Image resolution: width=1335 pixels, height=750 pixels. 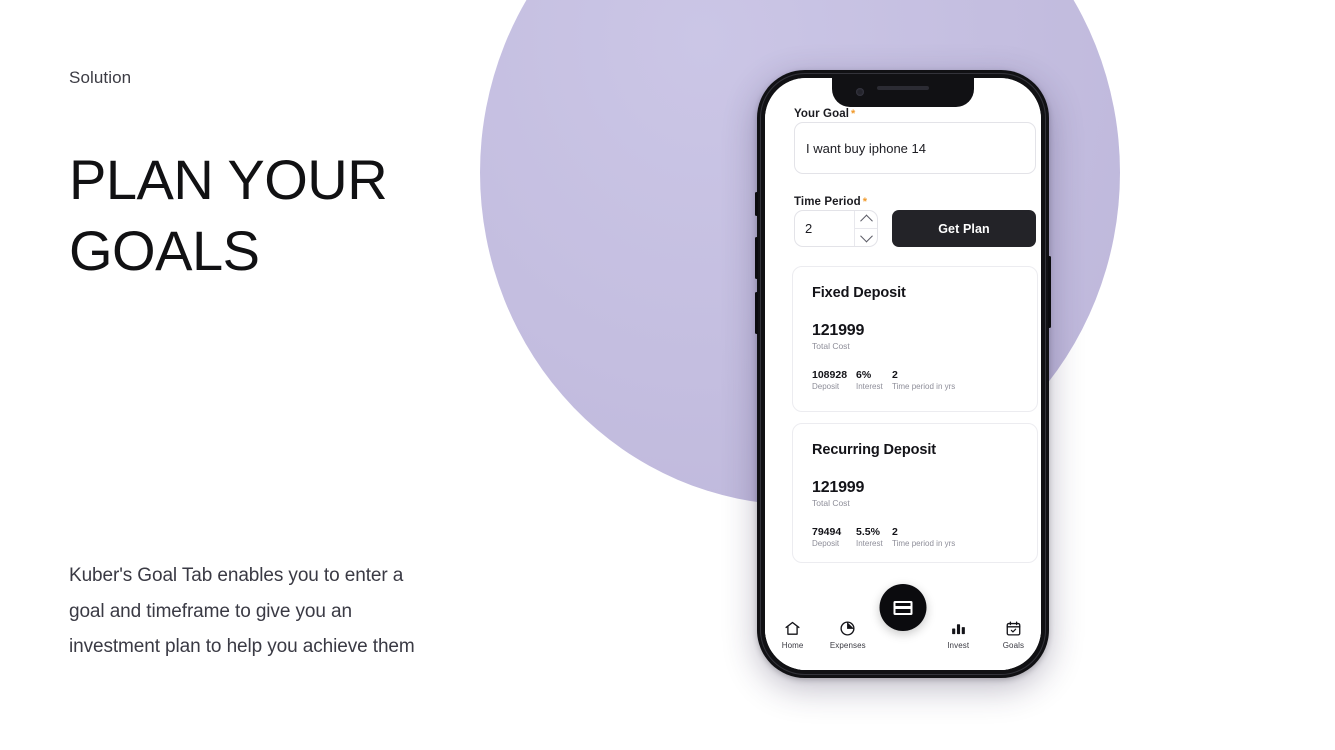 I want to click on stepper-controls, so click(x=865, y=228).